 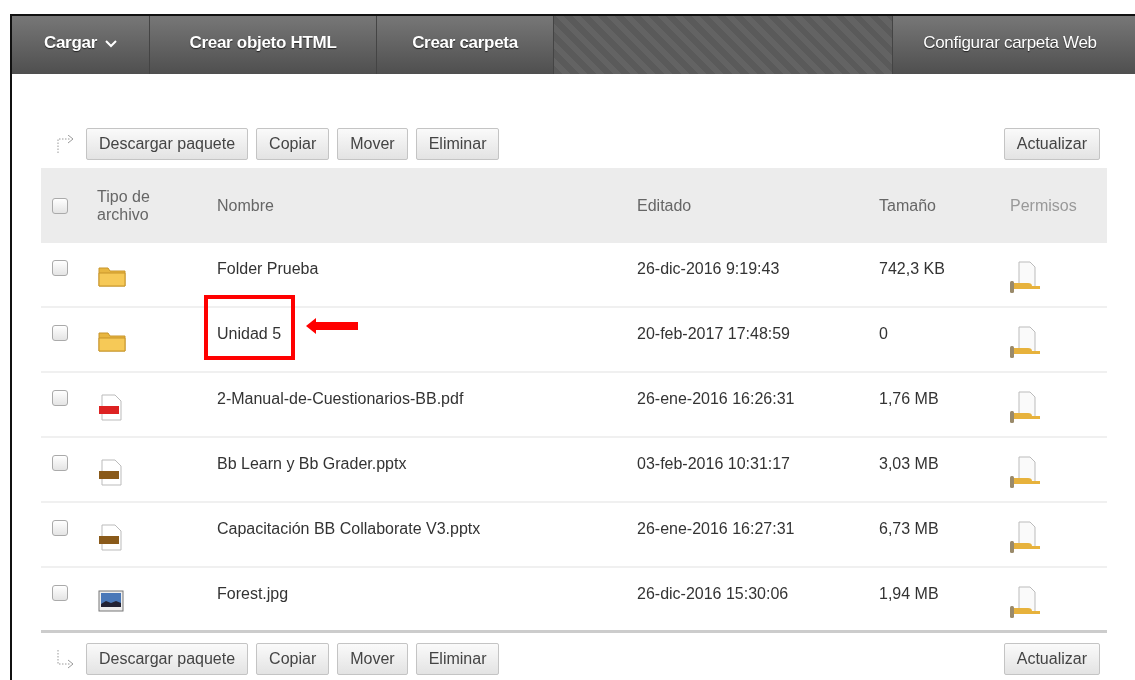 I want to click on column-header: Editado, so click(x=745, y=205).